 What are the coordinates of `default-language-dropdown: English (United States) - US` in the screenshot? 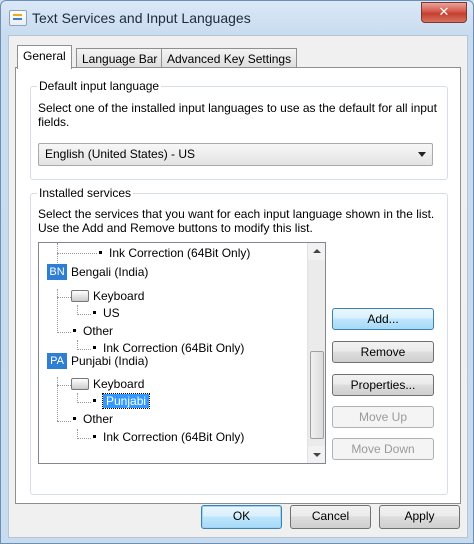 It's located at (235, 154).